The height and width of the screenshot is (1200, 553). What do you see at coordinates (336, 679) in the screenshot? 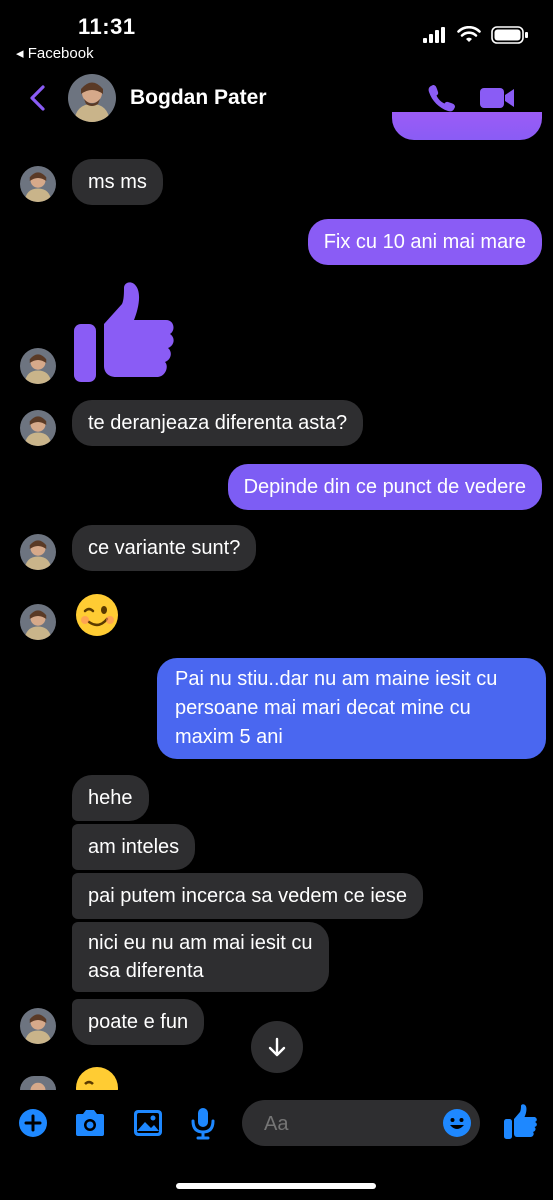
I see `message-line: Pai nu stiu..dar nu am maine iesit cu` at bounding box center [336, 679].